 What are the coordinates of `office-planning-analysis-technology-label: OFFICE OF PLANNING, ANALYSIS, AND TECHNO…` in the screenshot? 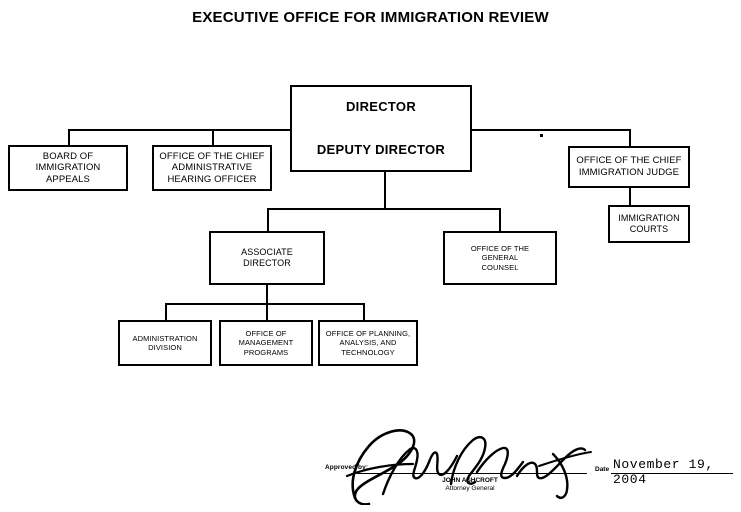 It's located at (368, 343).